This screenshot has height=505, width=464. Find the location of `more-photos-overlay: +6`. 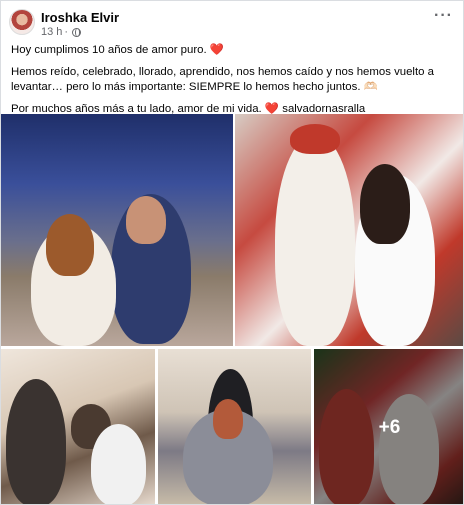

more-photos-overlay: +6 is located at coordinates (388, 426).